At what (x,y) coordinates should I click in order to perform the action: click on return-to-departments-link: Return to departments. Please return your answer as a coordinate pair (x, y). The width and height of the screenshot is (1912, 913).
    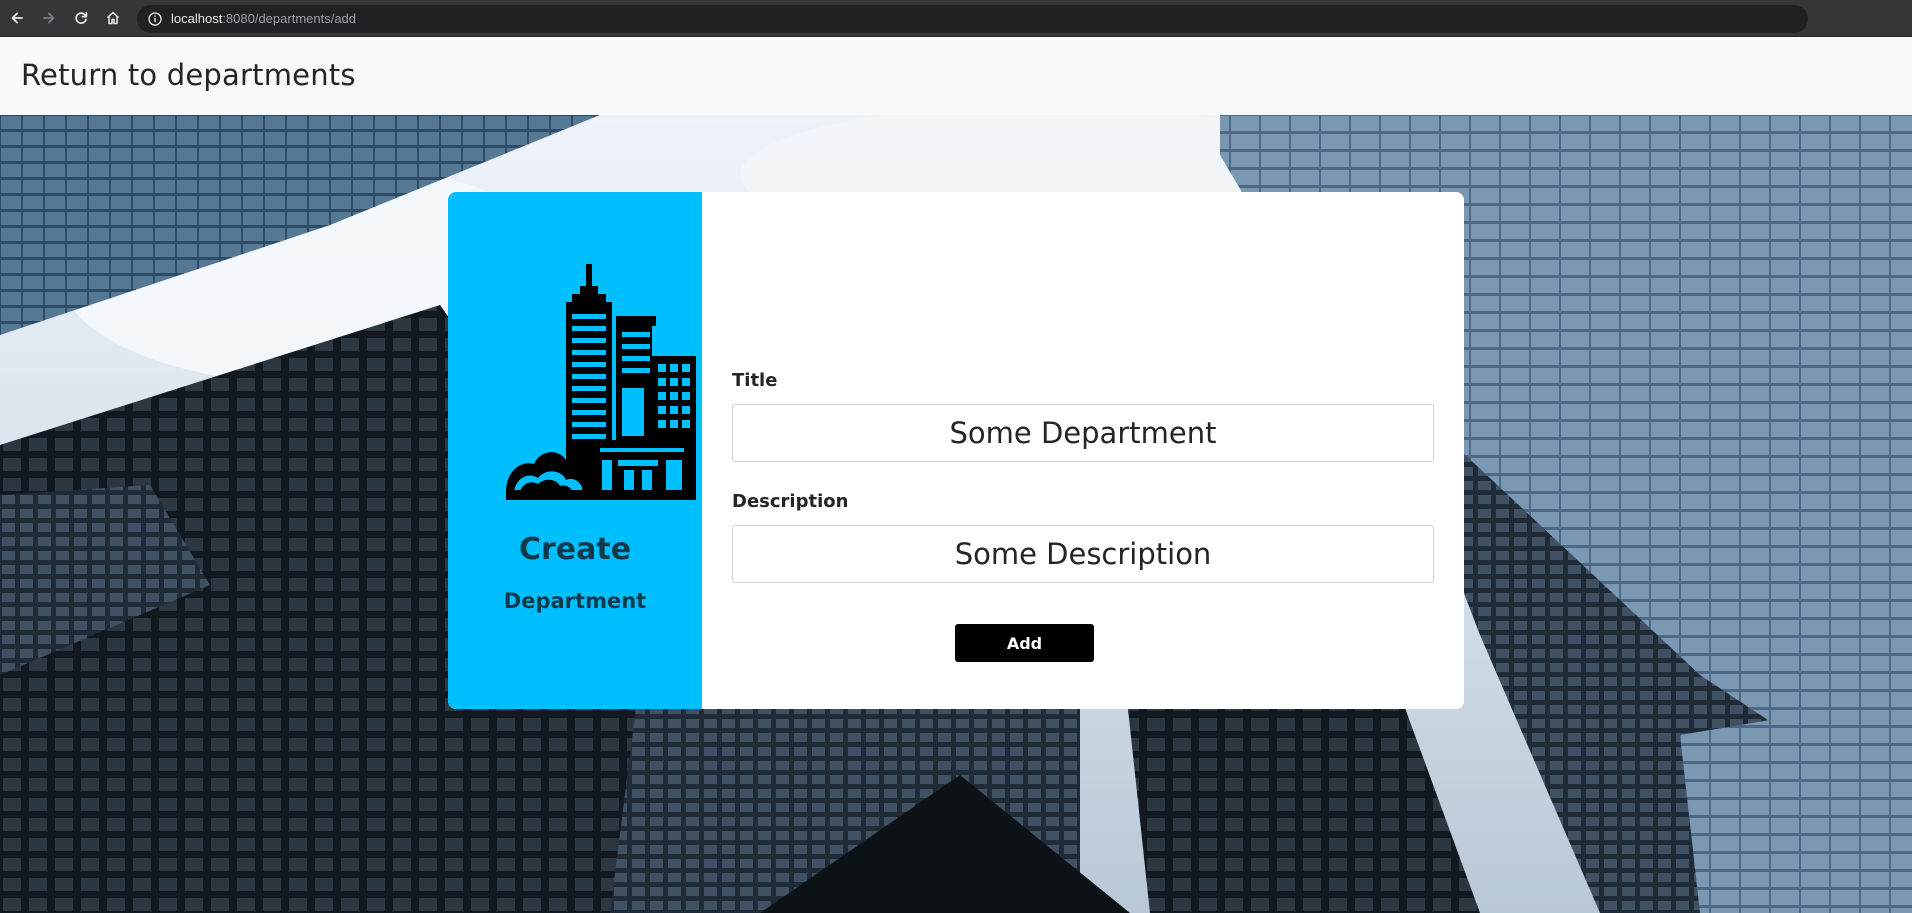
    Looking at the image, I should click on (188, 75).